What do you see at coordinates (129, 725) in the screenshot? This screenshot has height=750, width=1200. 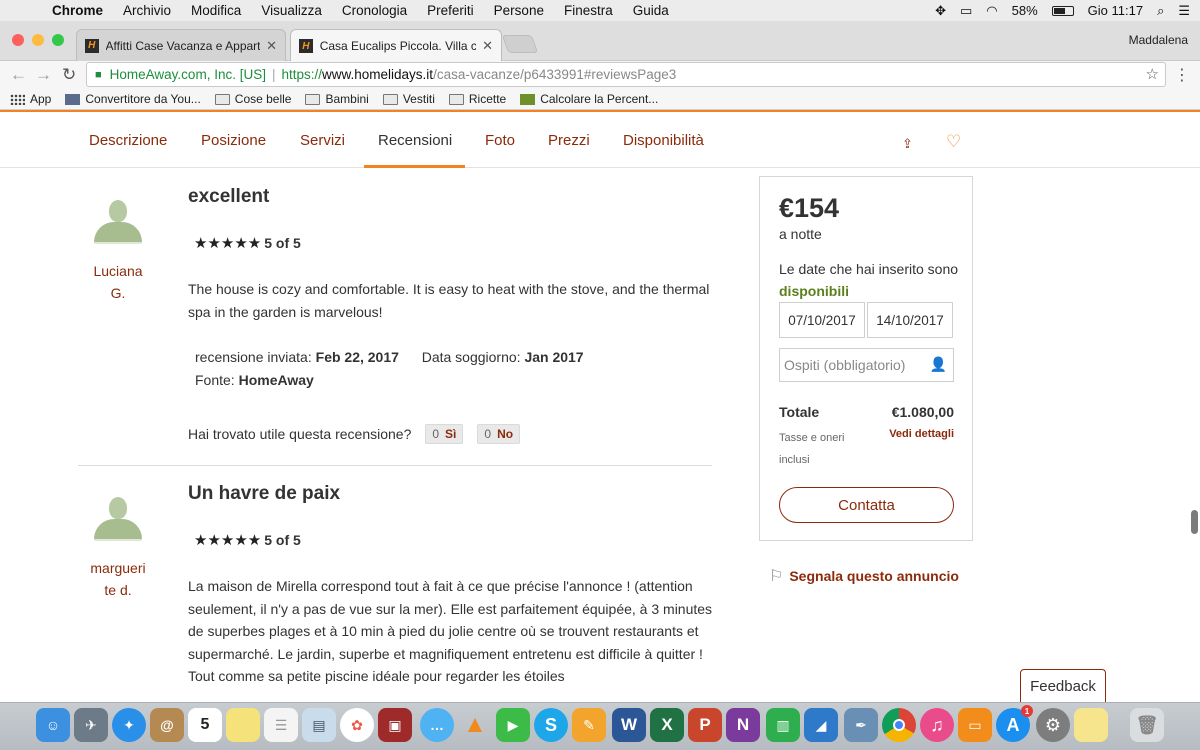 I see `safari-icon: ✦` at bounding box center [129, 725].